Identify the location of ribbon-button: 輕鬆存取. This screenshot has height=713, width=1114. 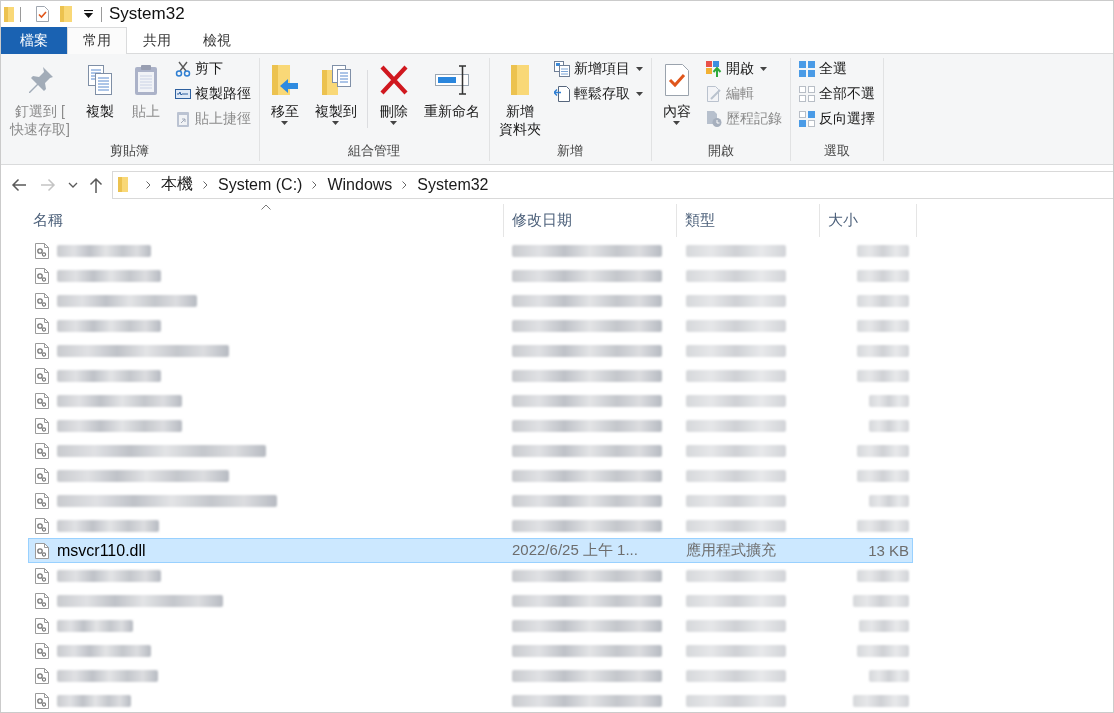
(598, 94).